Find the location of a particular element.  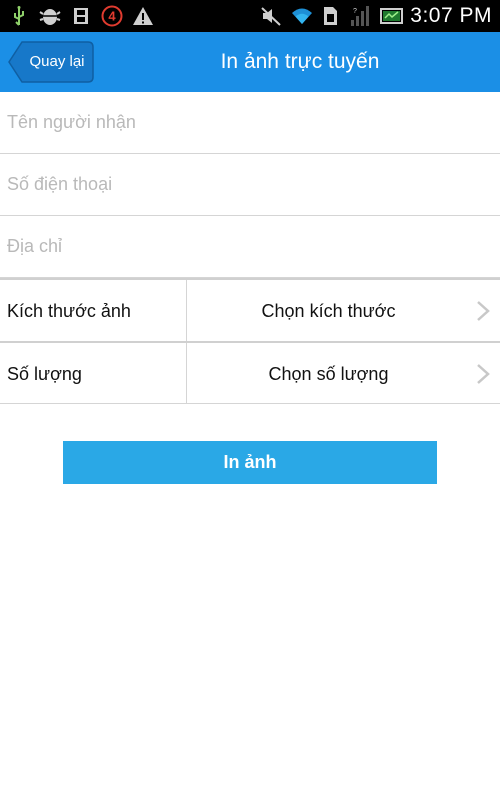

mute-icon is located at coordinates (271, 16).